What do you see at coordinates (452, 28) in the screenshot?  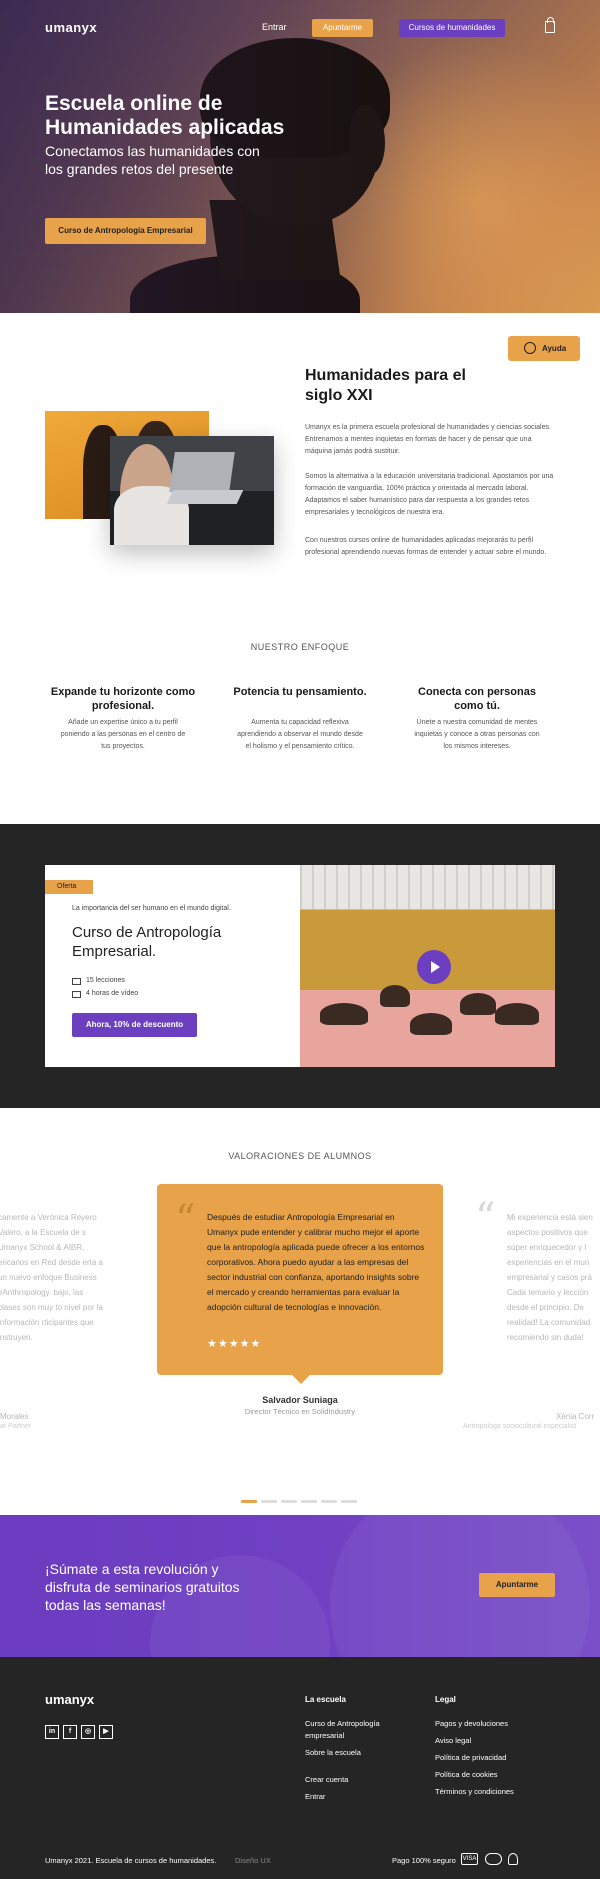 I see `nav-courses-button: Cursos de humanidades` at bounding box center [452, 28].